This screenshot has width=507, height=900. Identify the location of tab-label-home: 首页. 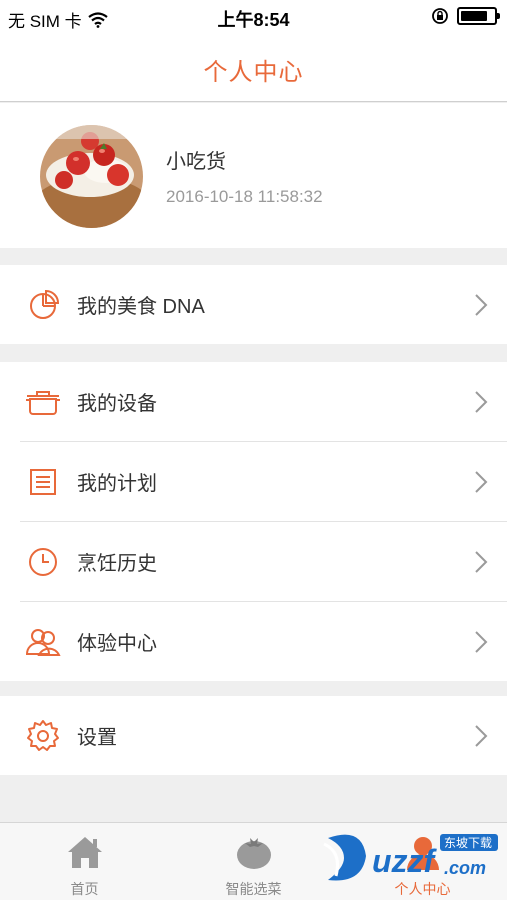
(84, 889).